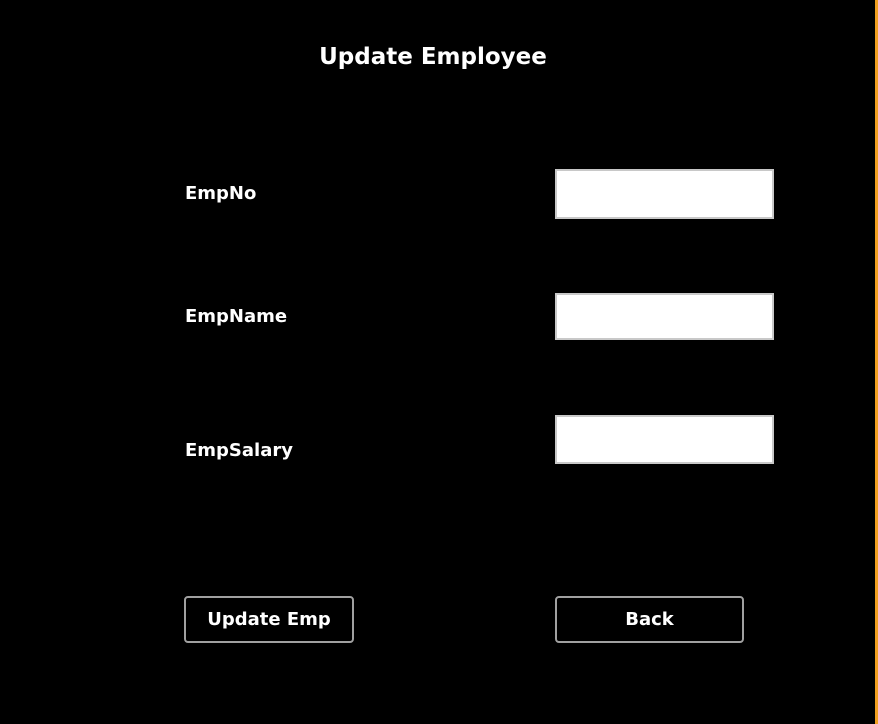  I want to click on empsalary-label: EmpSalary, so click(239, 450).